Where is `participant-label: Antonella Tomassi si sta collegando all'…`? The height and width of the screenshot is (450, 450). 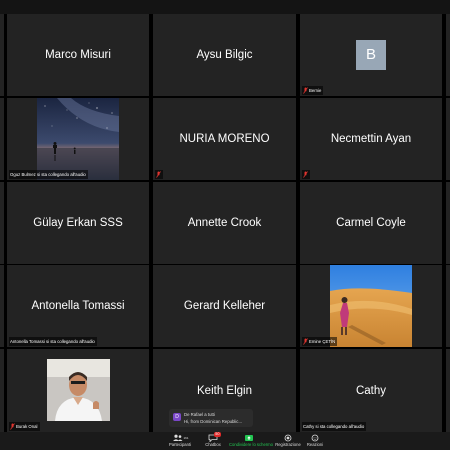 participant-label: Antonella Tomassi si sta collegando all'… is located at coordinates (53, 341).